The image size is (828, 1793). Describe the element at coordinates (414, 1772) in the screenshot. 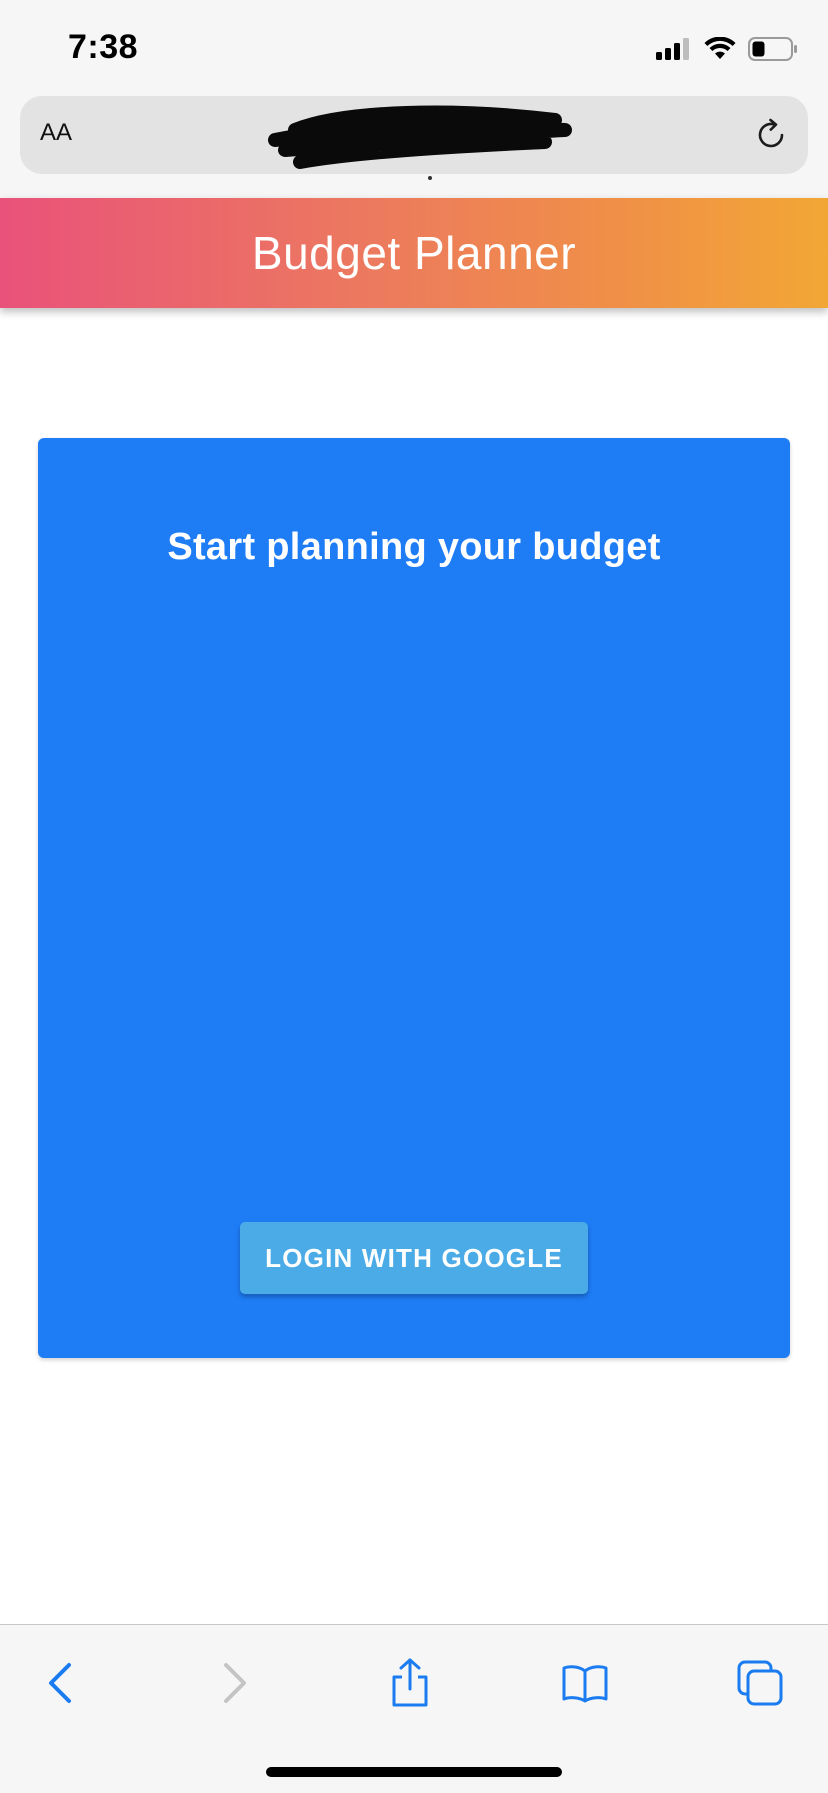

I see `home-indicator` at that location.